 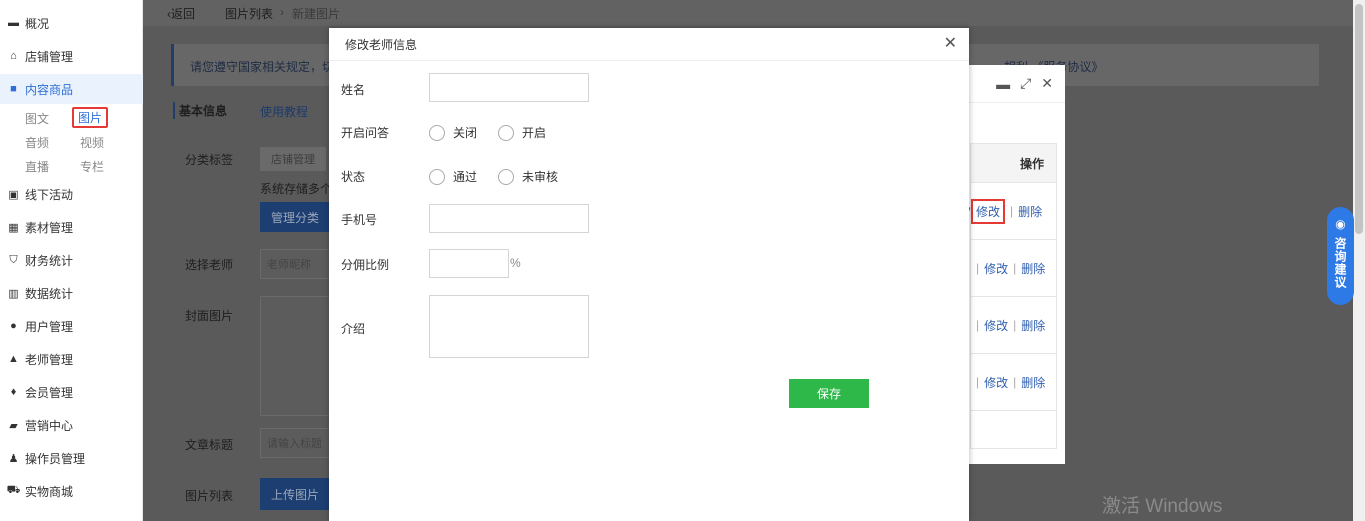 What do you see at coordinates (1013, 429) in the screenshot?
I see `table-footer` at bounding box center [1013, 429].